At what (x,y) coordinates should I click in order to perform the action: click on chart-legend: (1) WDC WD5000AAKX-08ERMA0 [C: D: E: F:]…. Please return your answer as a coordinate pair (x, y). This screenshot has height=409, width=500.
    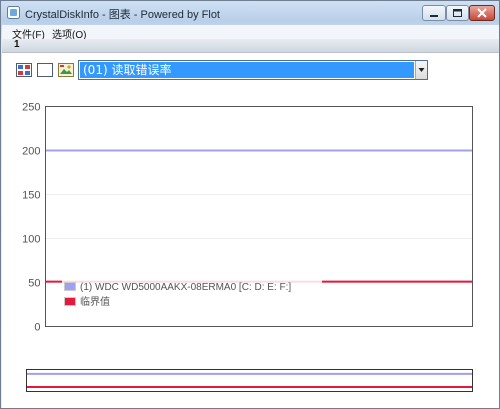
    Looking at the image, I should click on (192, 297).